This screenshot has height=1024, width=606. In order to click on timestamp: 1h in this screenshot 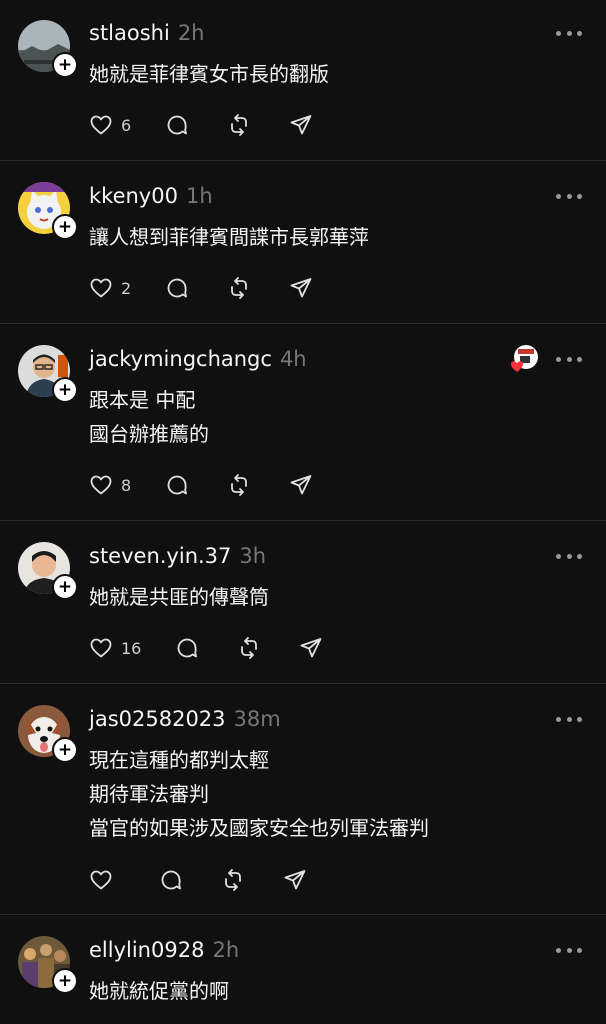, I will do `click(199, 196)`.